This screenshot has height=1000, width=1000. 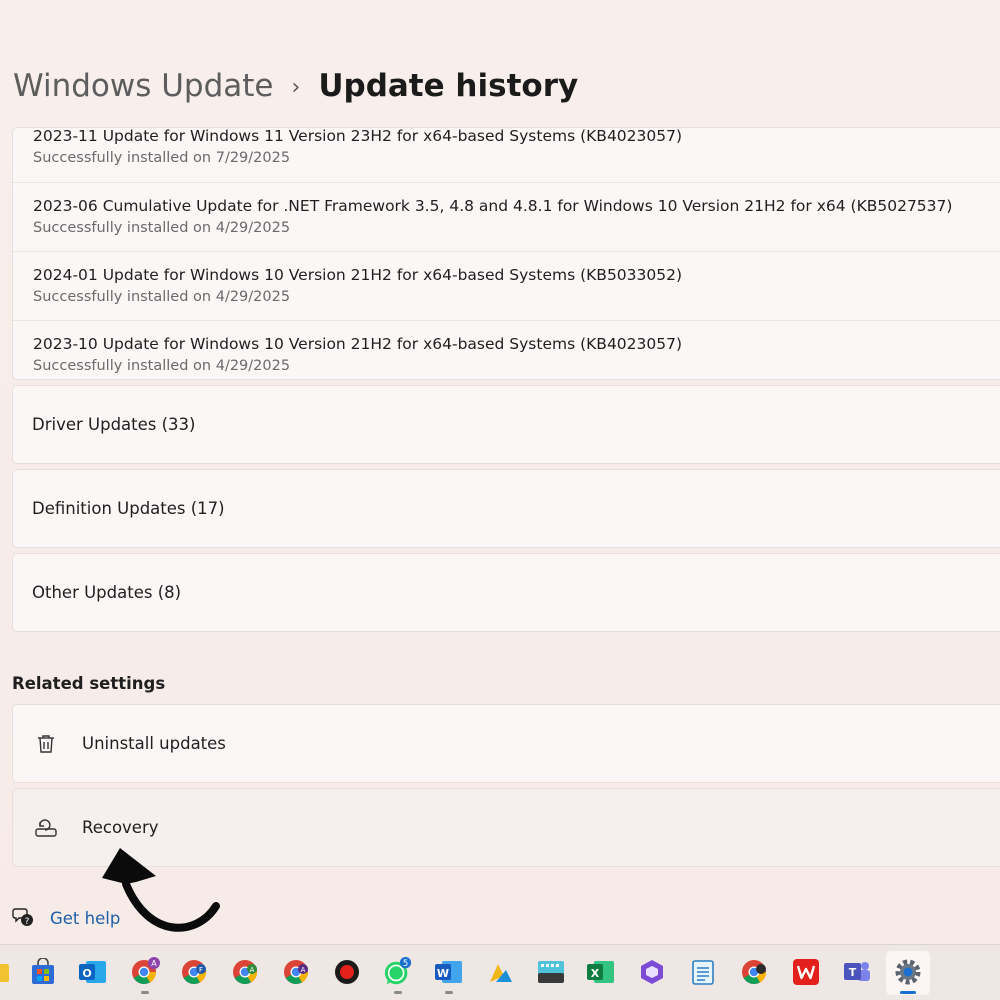 I want to click on active-app-indicator, so click(x=908, y=992).